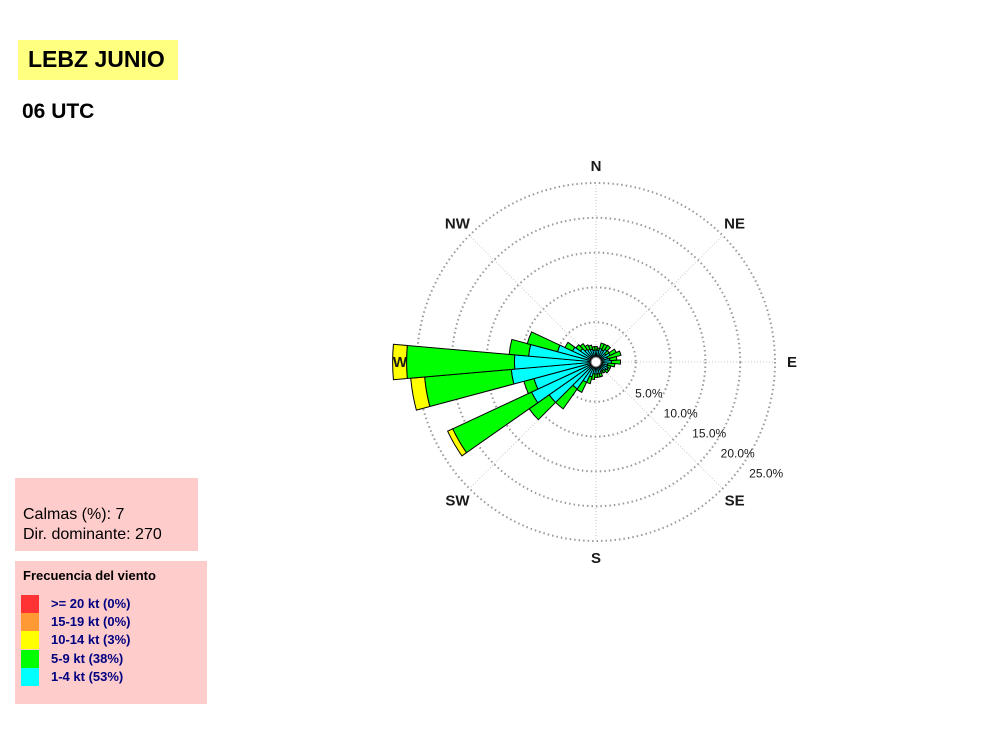 Image resolution: width=983 pixels, height=730 pixels. What do you see at coordinates (738, 453) in the screenshot?
I see `ring-label: 20.0%` at bounding box center [738, 453].